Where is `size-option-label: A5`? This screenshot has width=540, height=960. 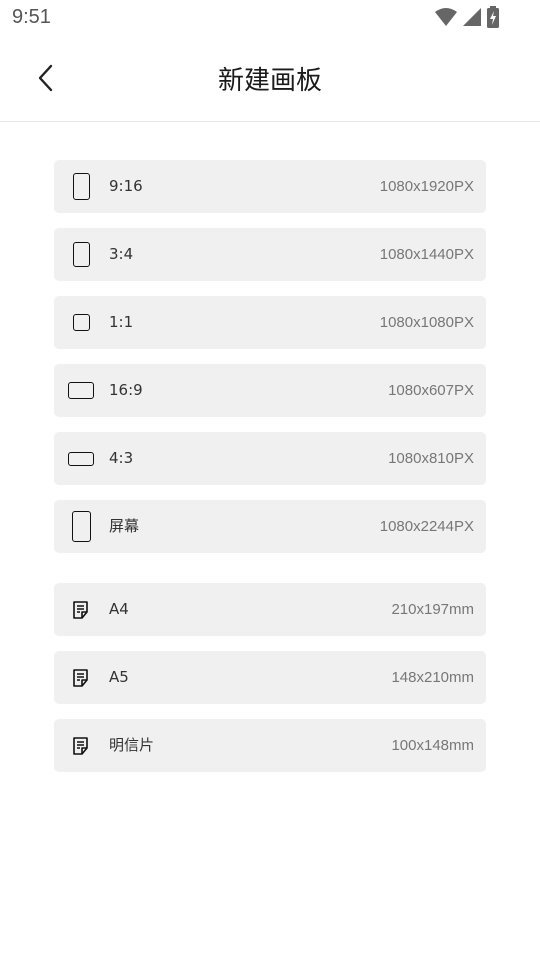
size-option-label: A5 is located at coordinates (119, 677).